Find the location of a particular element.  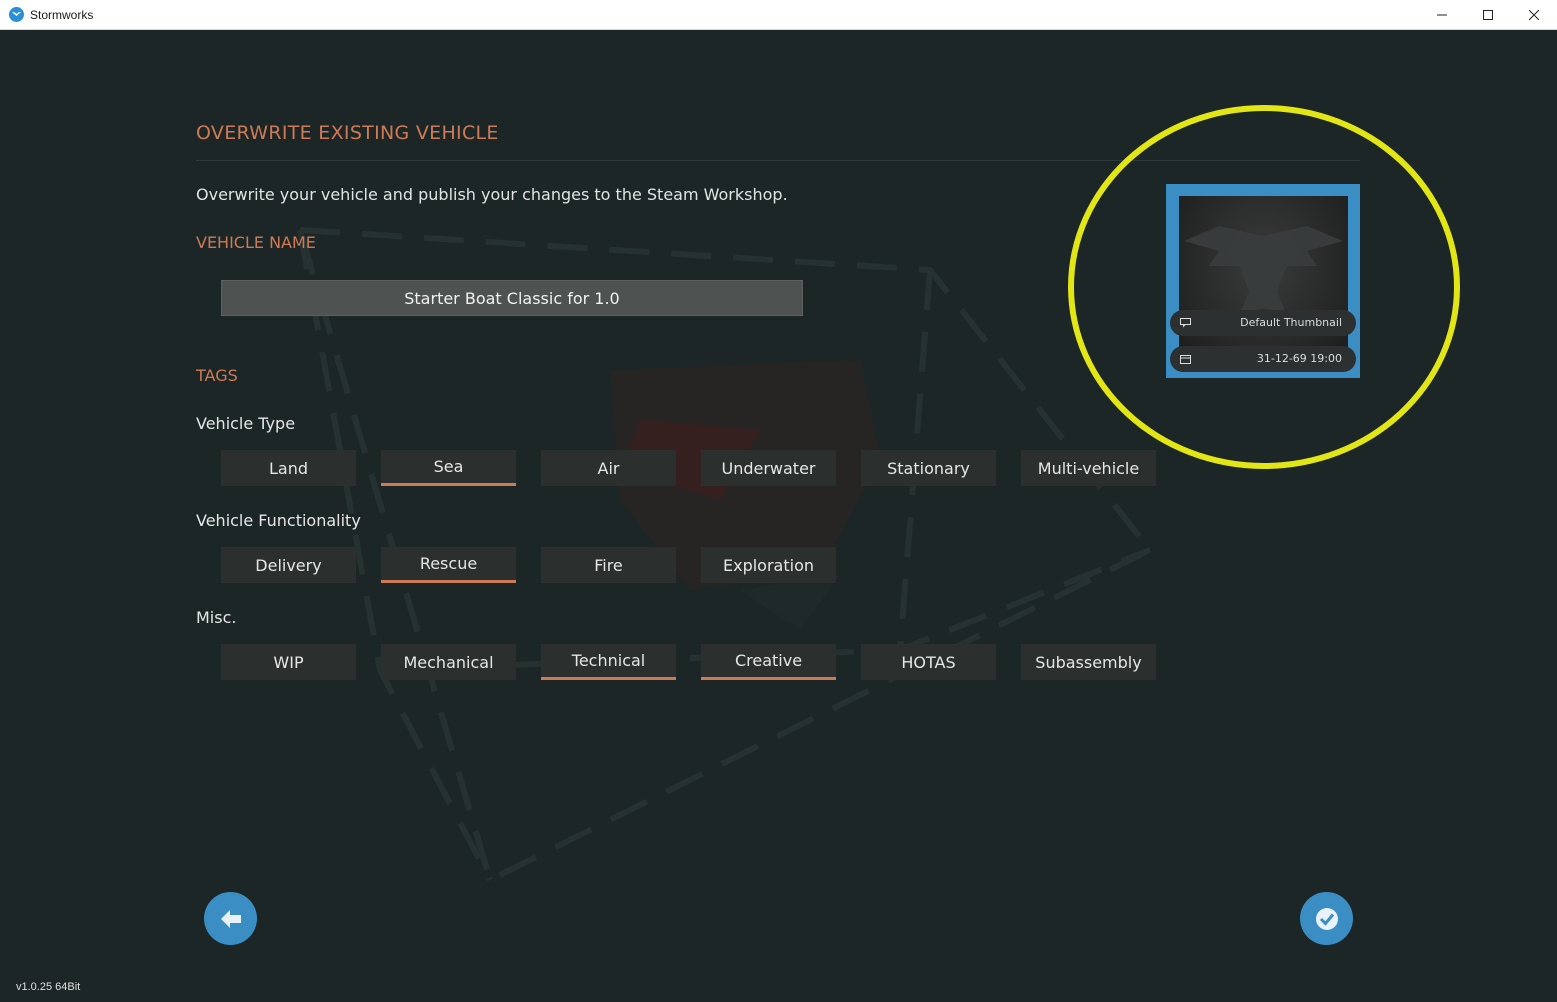

tag-subassembly: Subassembly is located at coordinates (1088, 662).